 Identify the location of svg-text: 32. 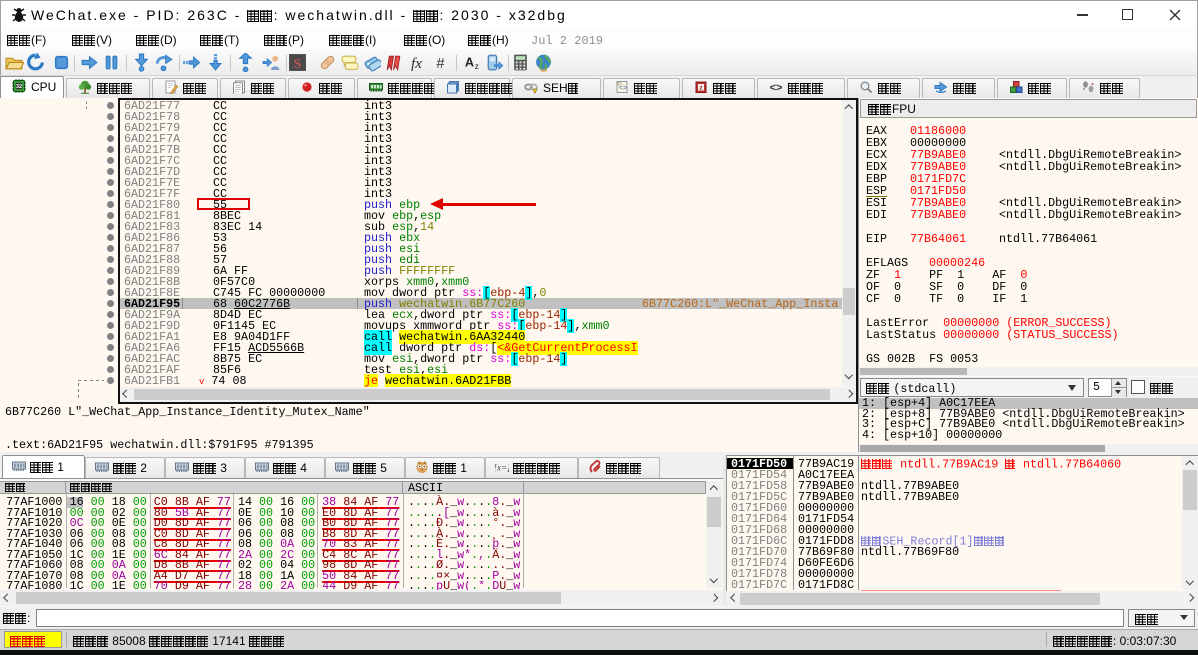
(19, 87).